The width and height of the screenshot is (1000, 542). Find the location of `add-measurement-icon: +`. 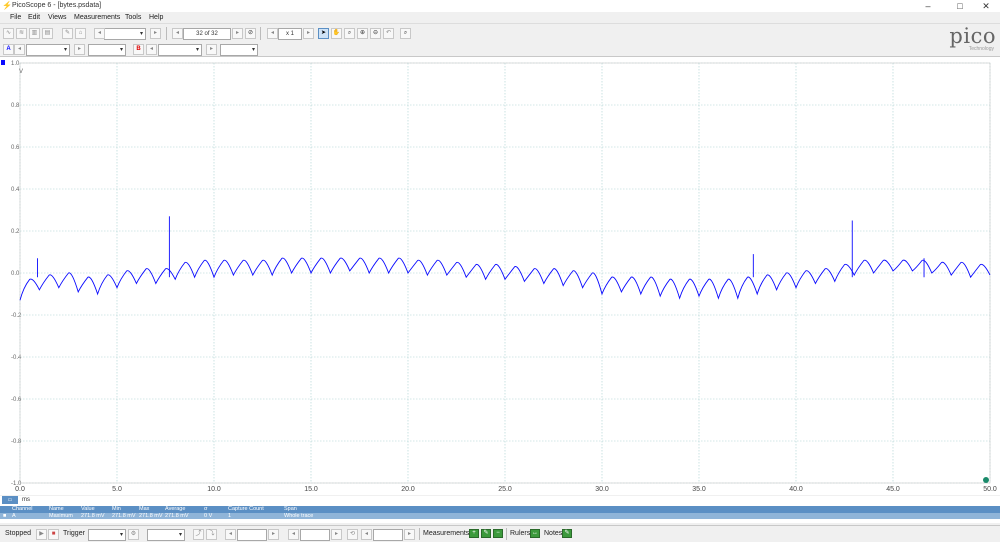

add-measurement-icon: + is located at coordinates (474, 533).